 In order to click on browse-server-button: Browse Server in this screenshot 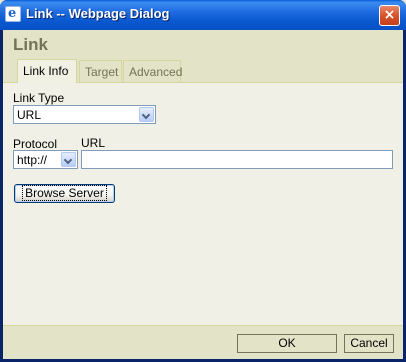, I will do `click(64, 193)`.